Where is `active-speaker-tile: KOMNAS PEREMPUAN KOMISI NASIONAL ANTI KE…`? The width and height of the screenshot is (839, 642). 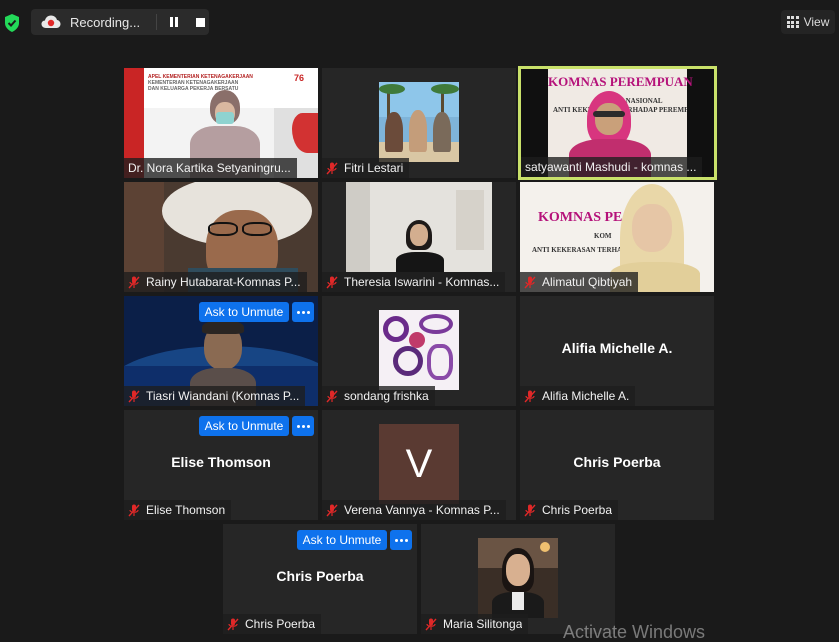 active-speaker-tile: KOMNAS PEREMPUAN KOMISI NASIONAL ANTI KE… is located at coordinates (617, 123).